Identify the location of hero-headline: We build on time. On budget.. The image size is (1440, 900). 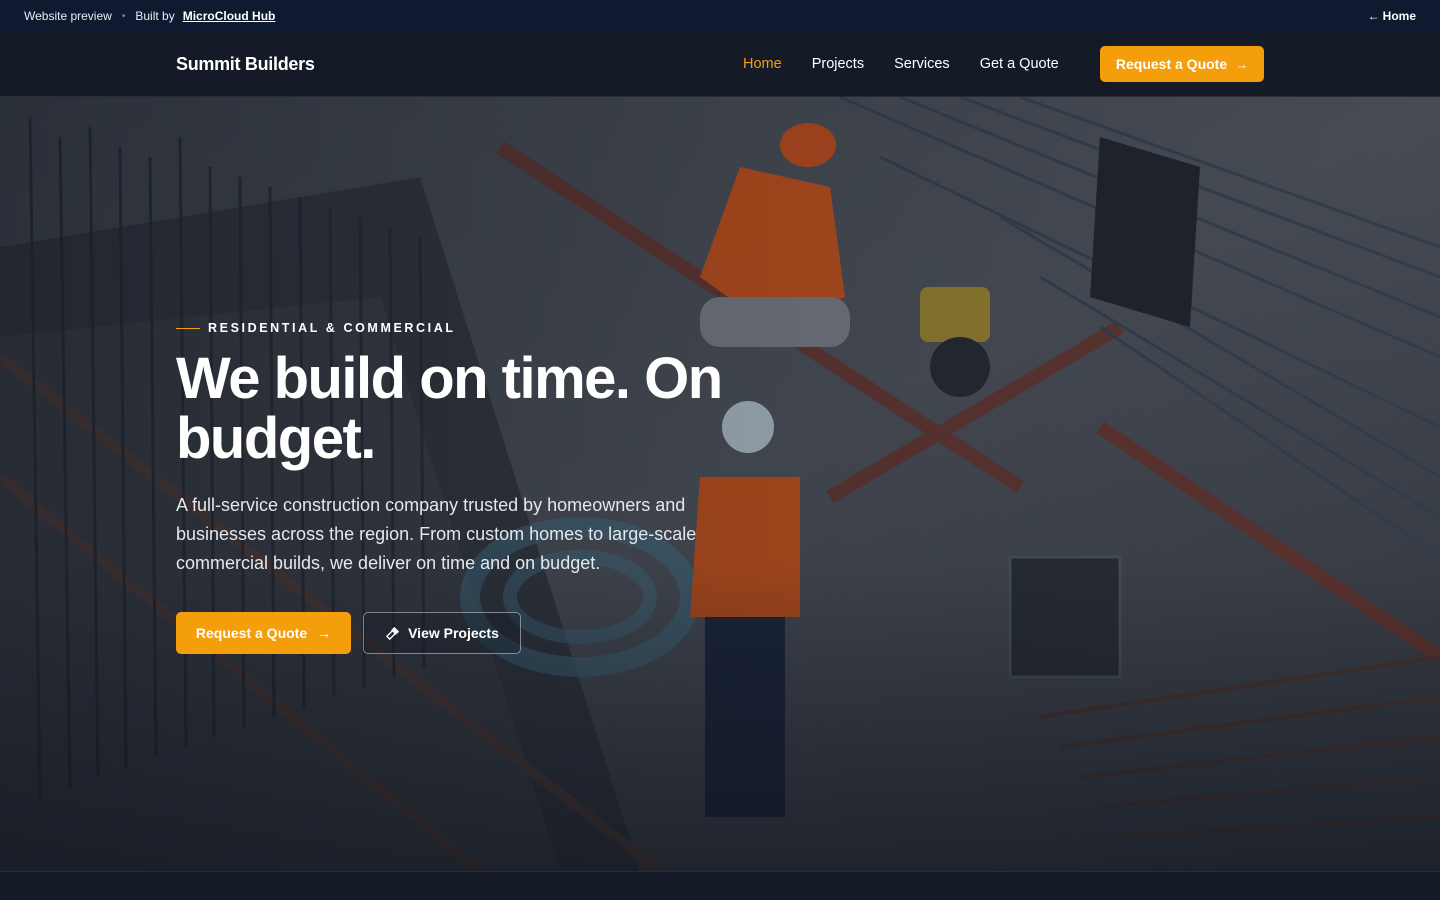
(449, 408).